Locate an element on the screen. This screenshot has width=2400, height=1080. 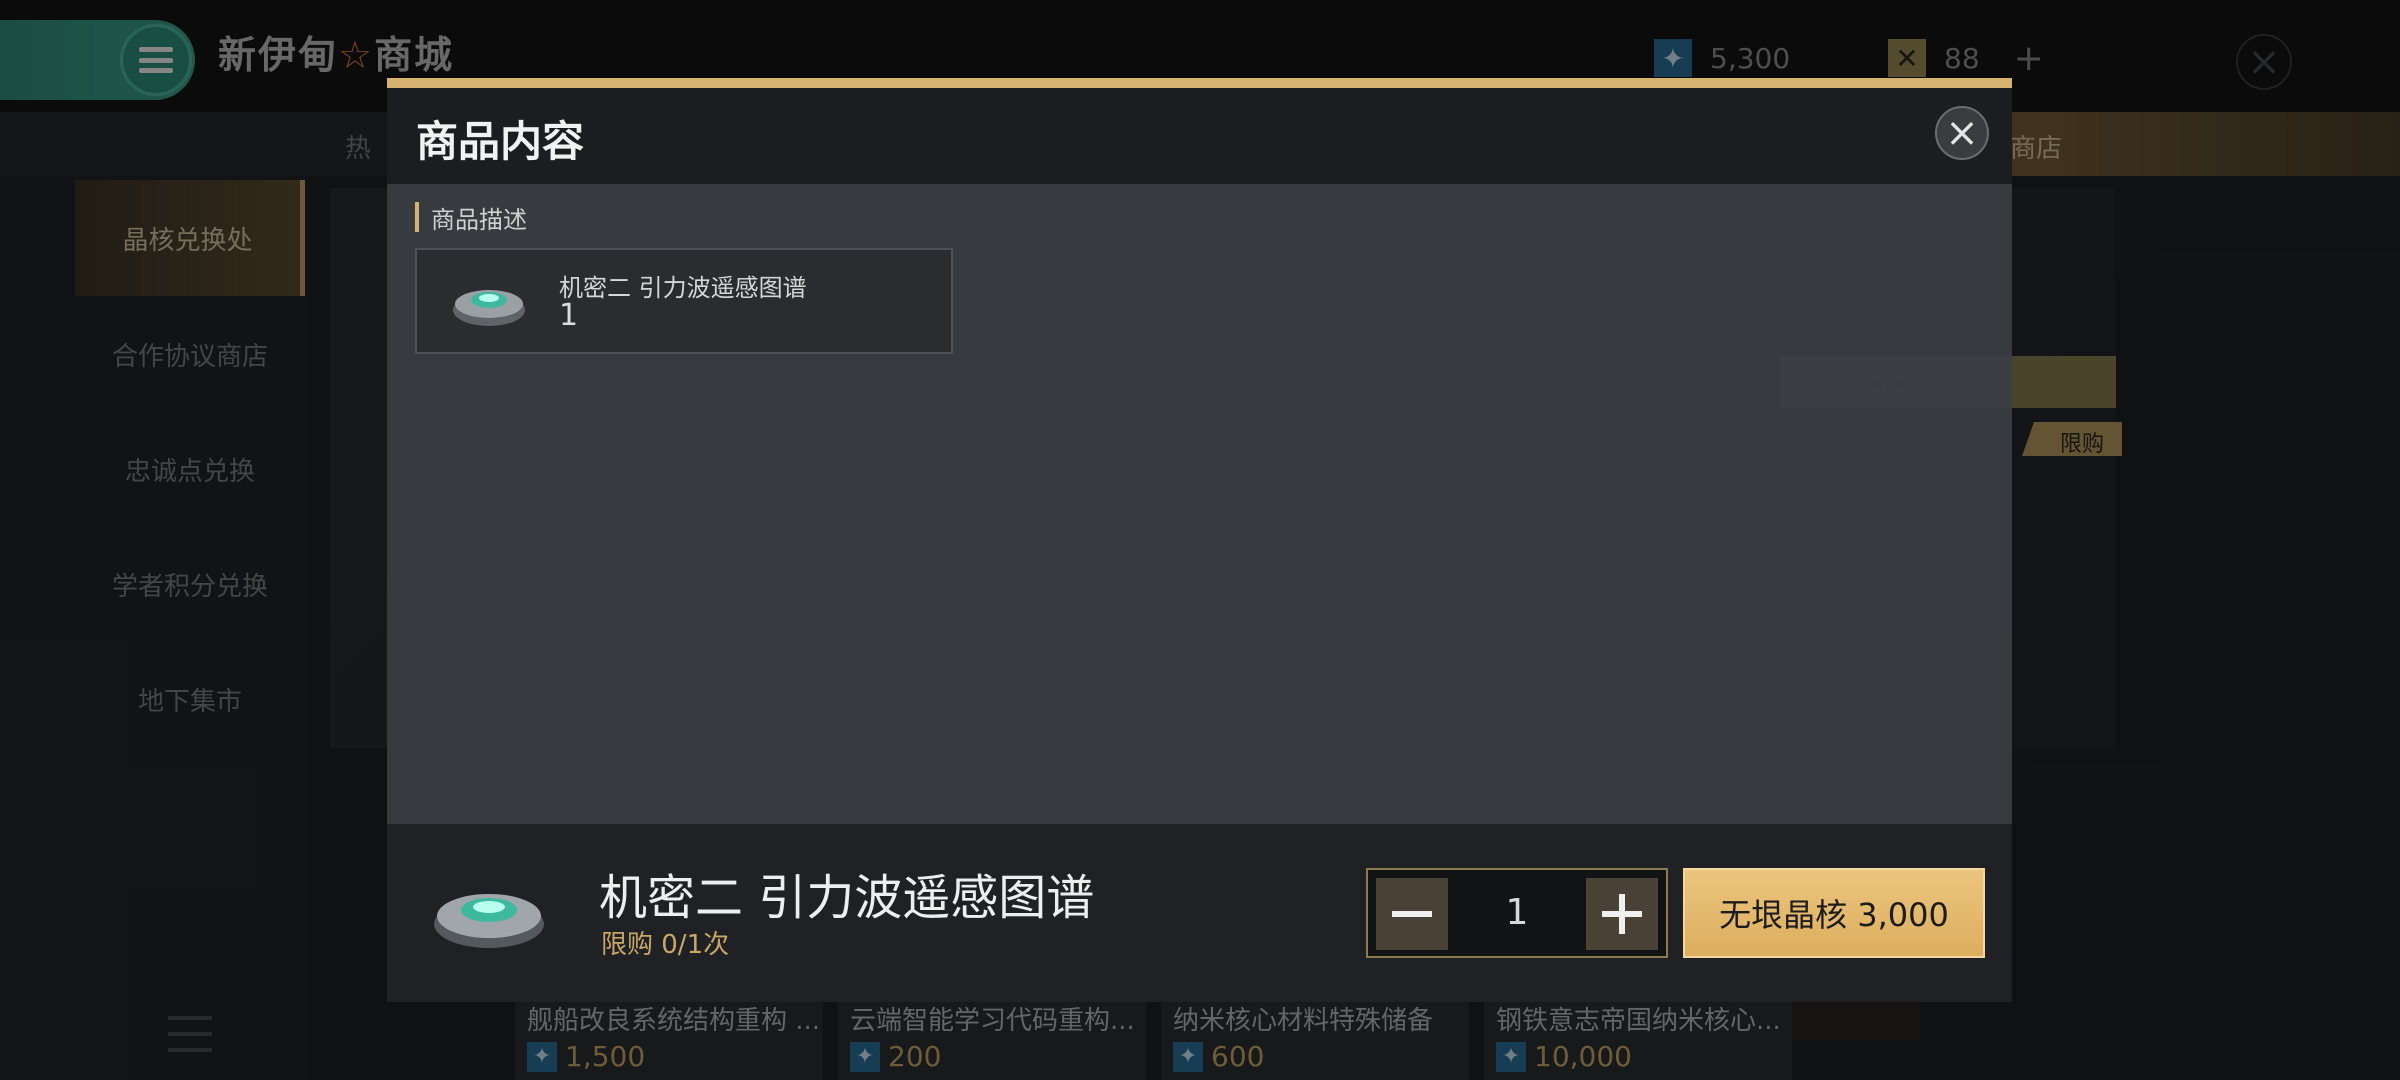
increase-quantity-button is located at coordinates (1622, 914).